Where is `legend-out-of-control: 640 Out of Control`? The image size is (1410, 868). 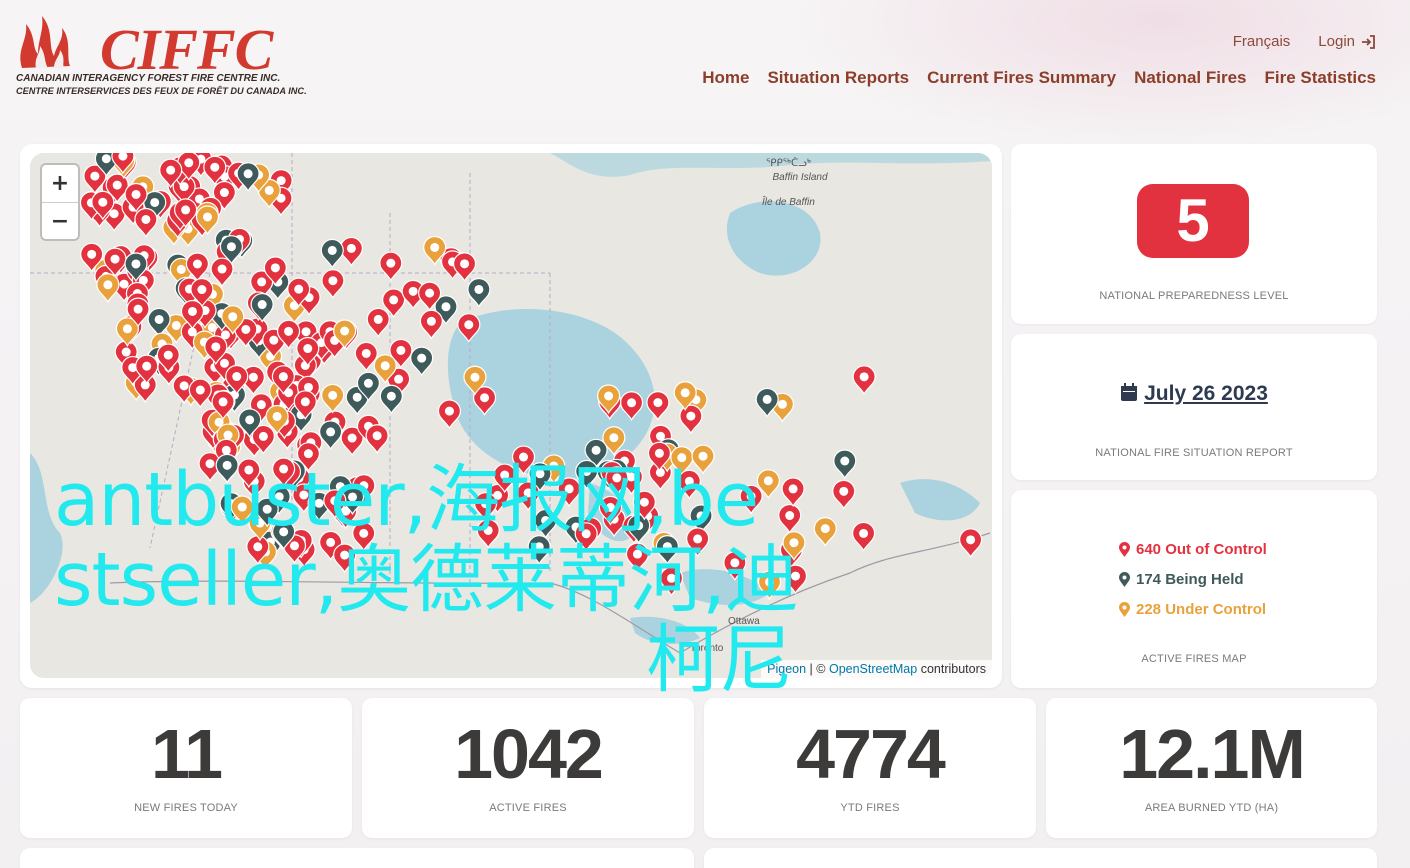 legend-out-of-control: 640 Out of Control is located at coordinates (1193, 549).